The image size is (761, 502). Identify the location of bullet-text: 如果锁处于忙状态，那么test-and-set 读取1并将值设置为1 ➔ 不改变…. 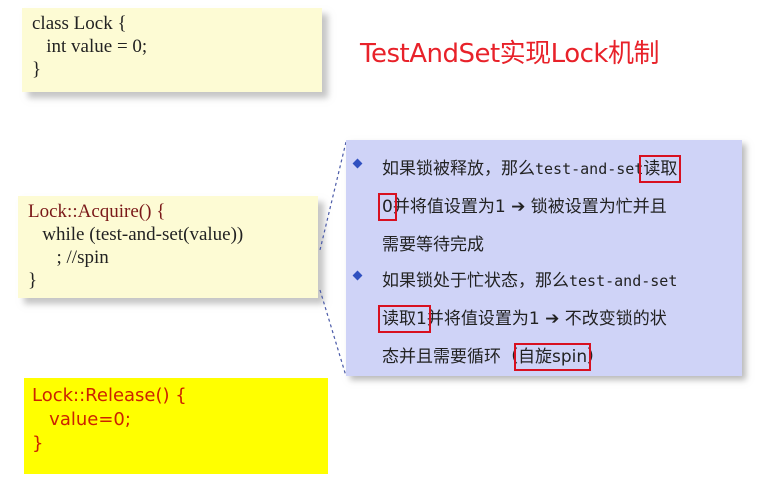
(528, 321).